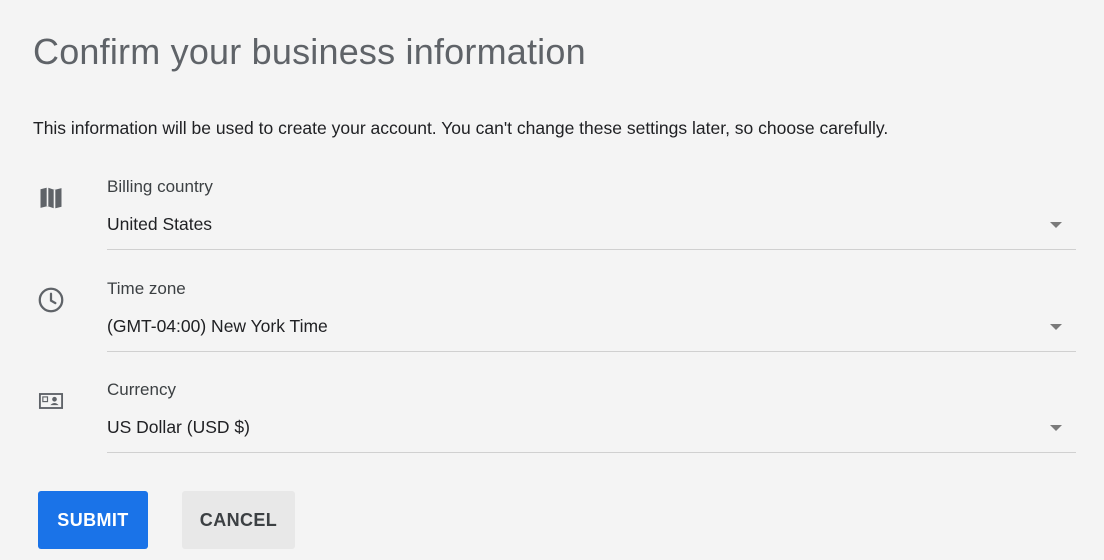 This screenshot has height=560, width=1104. Describe the element at coordinates (51, 198) in the screenshot. I see `map-icon` at that location.